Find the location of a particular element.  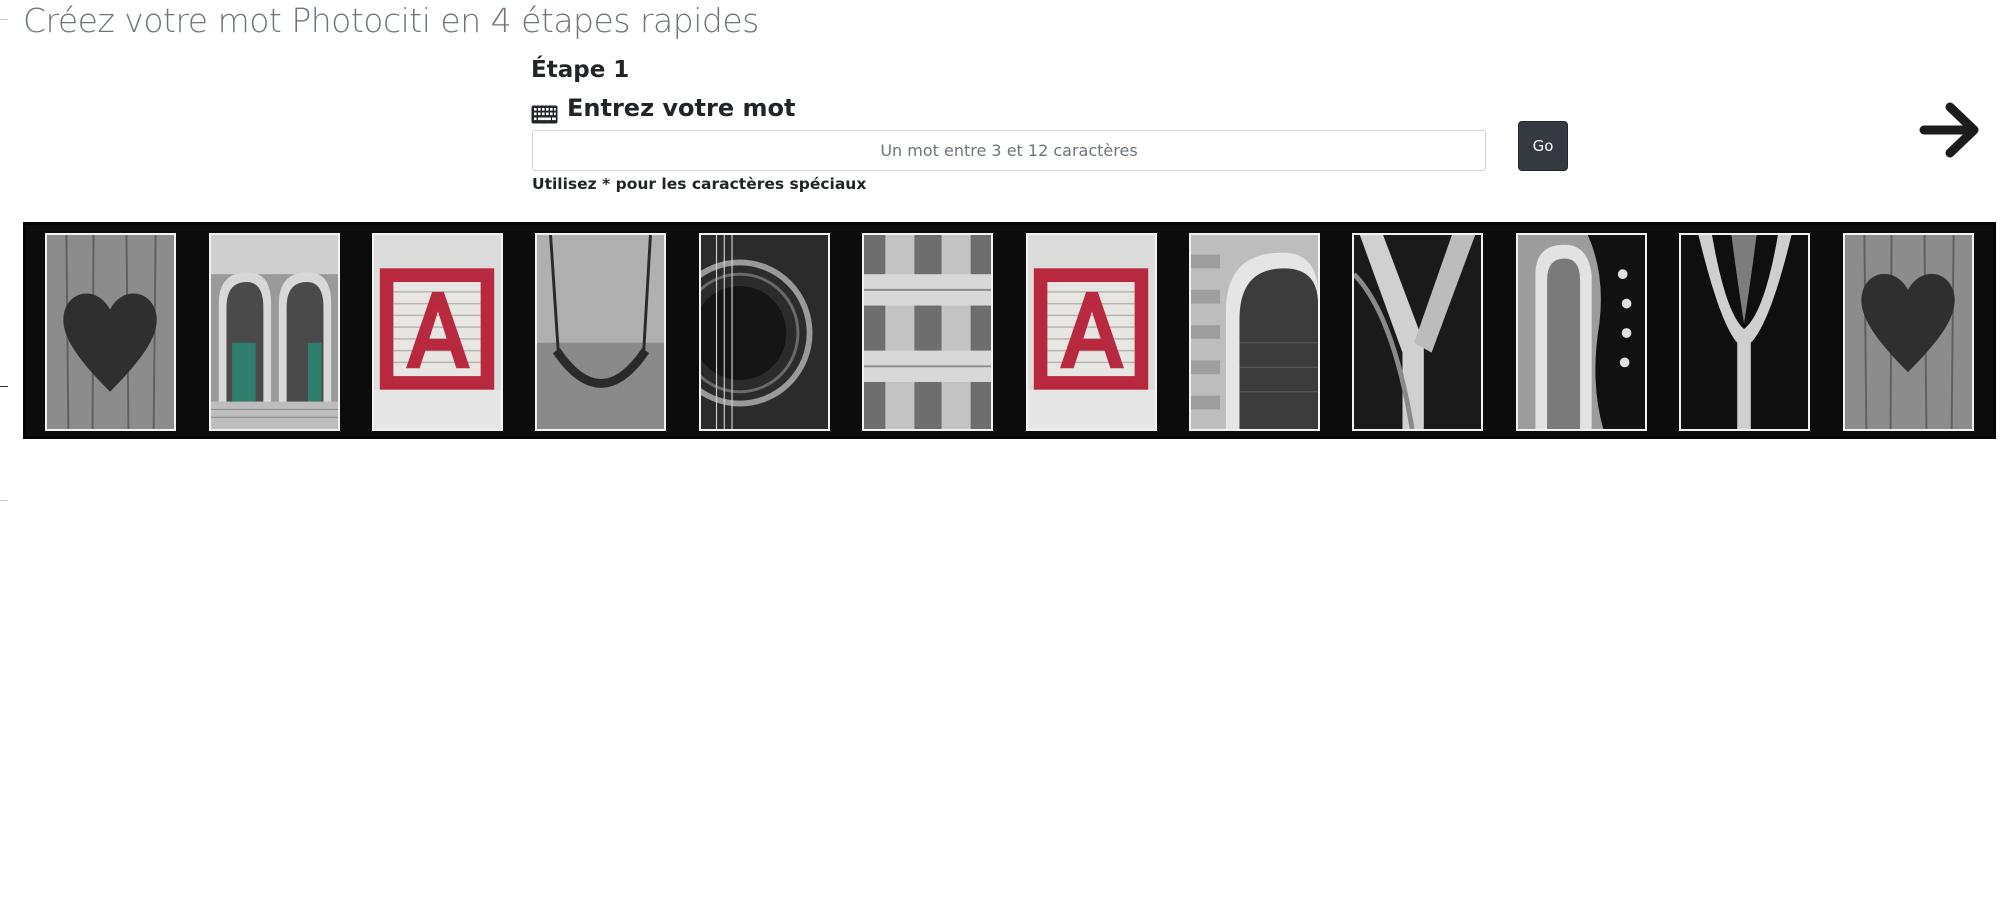

y-shape-tile is located at coordinates (1417, 332).